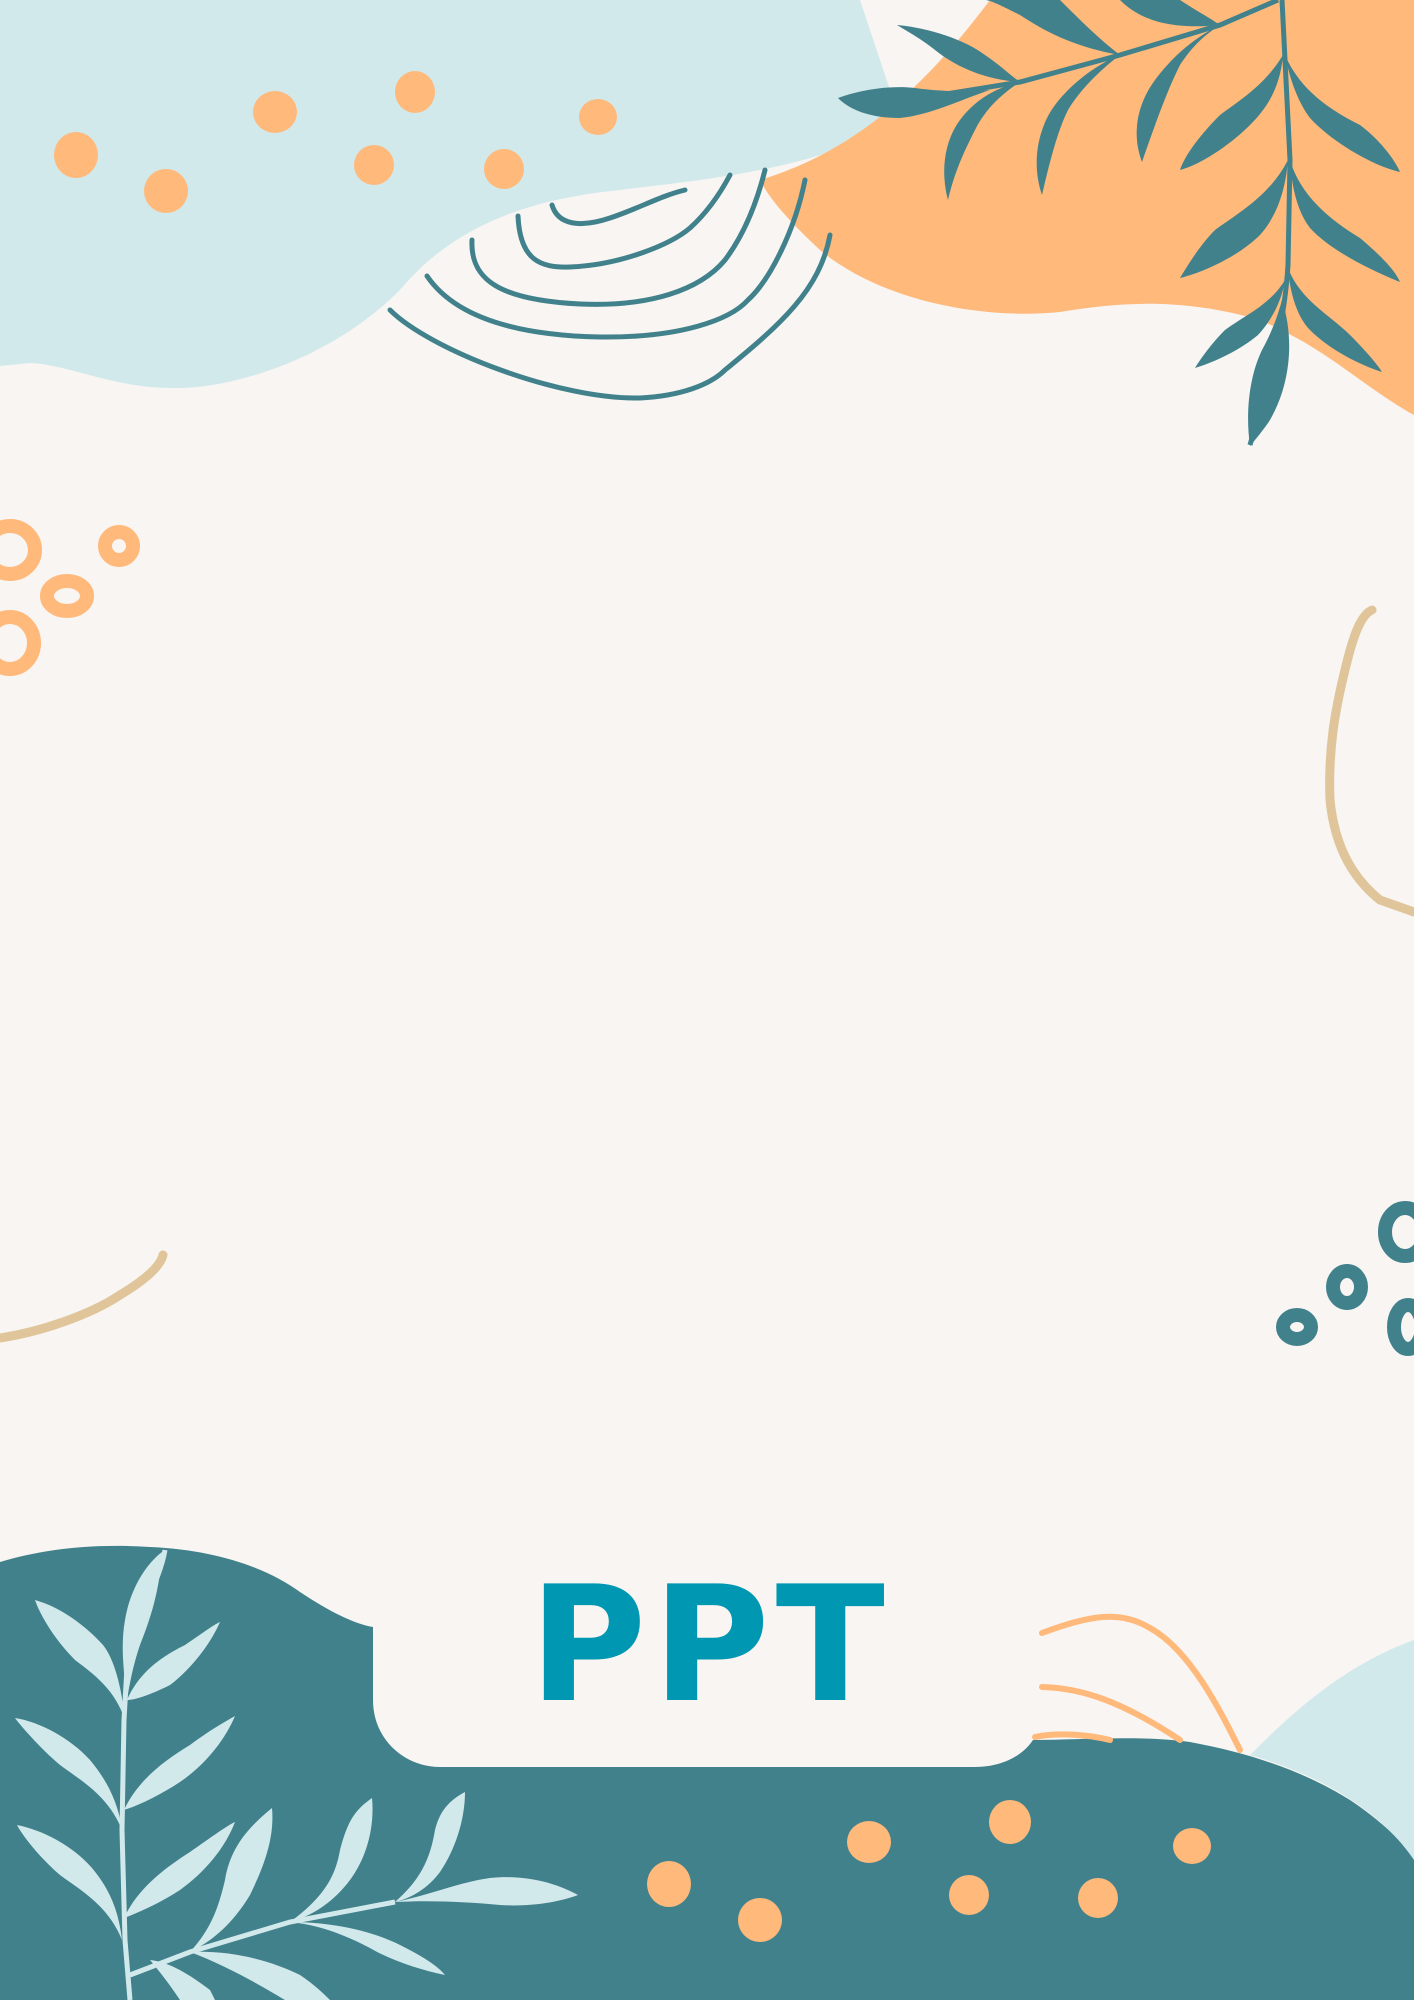 This screenshot has height=2000, width=1414. Describe the element at coordinates (1345, 1278) in the screenshot. I see `teal-ring-dots-right` at that location.